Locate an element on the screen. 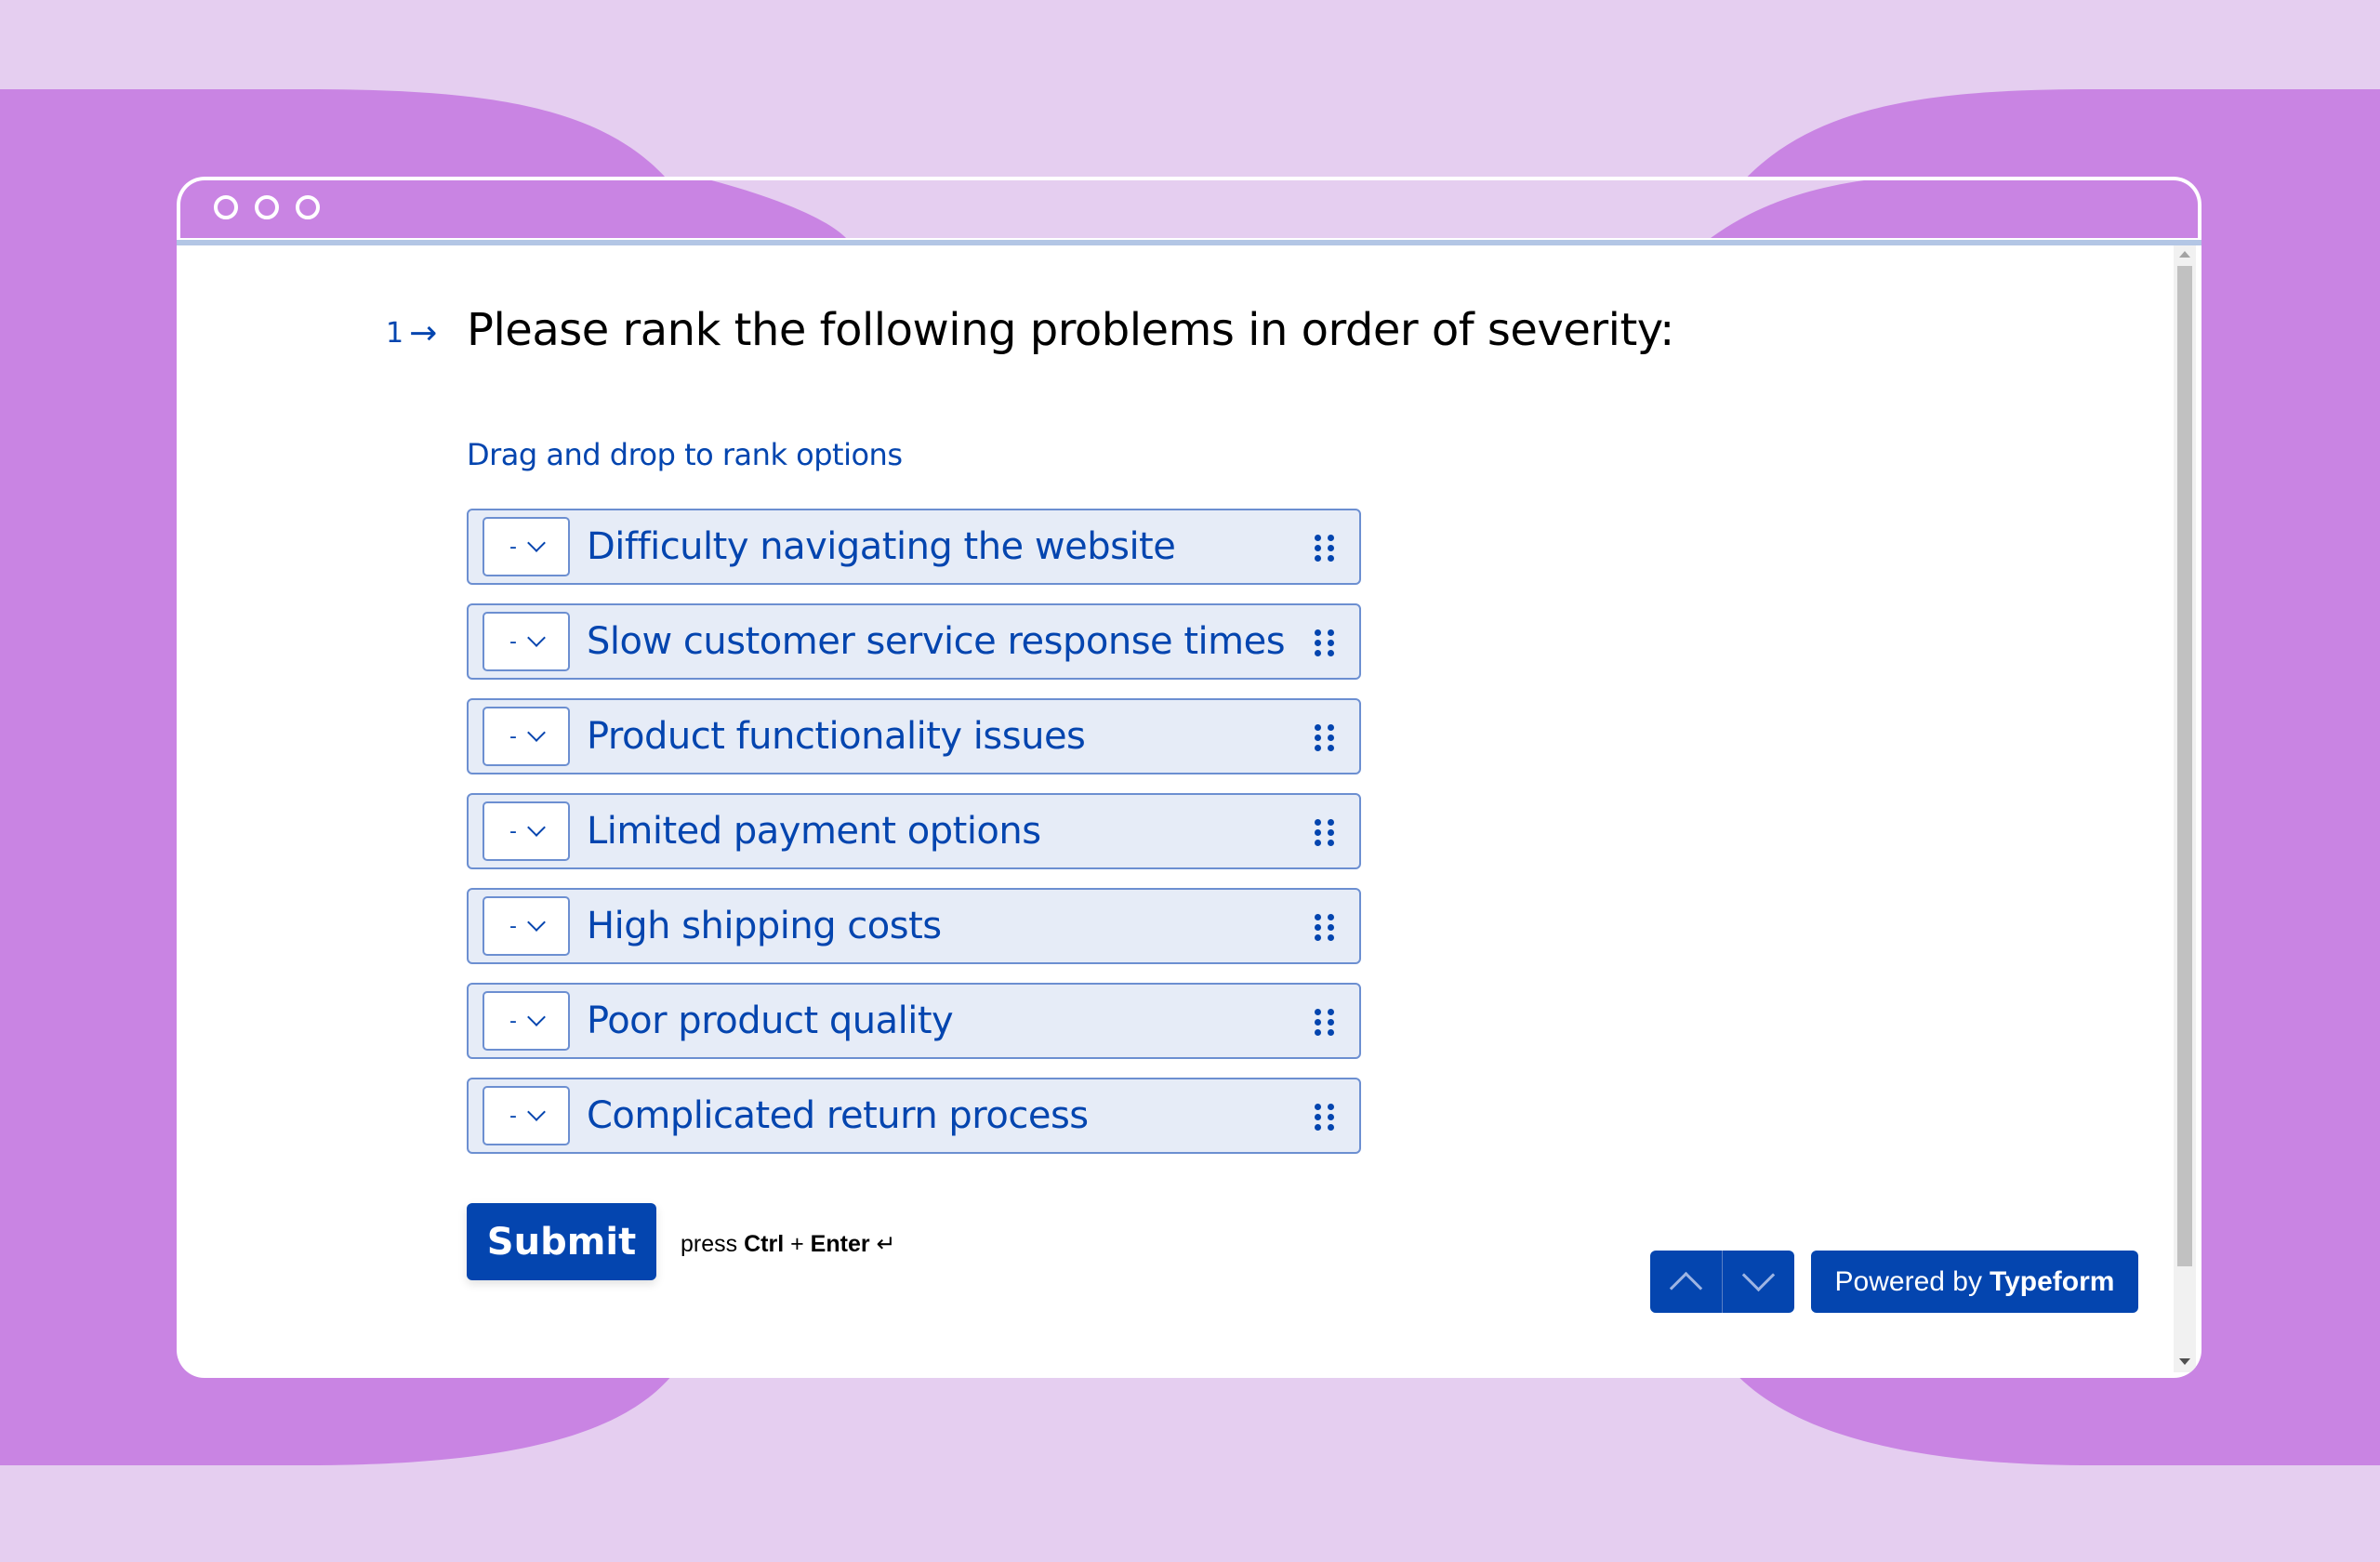  ranking-option: - Difficulty navigating the website is located at coordinates (914, 547).